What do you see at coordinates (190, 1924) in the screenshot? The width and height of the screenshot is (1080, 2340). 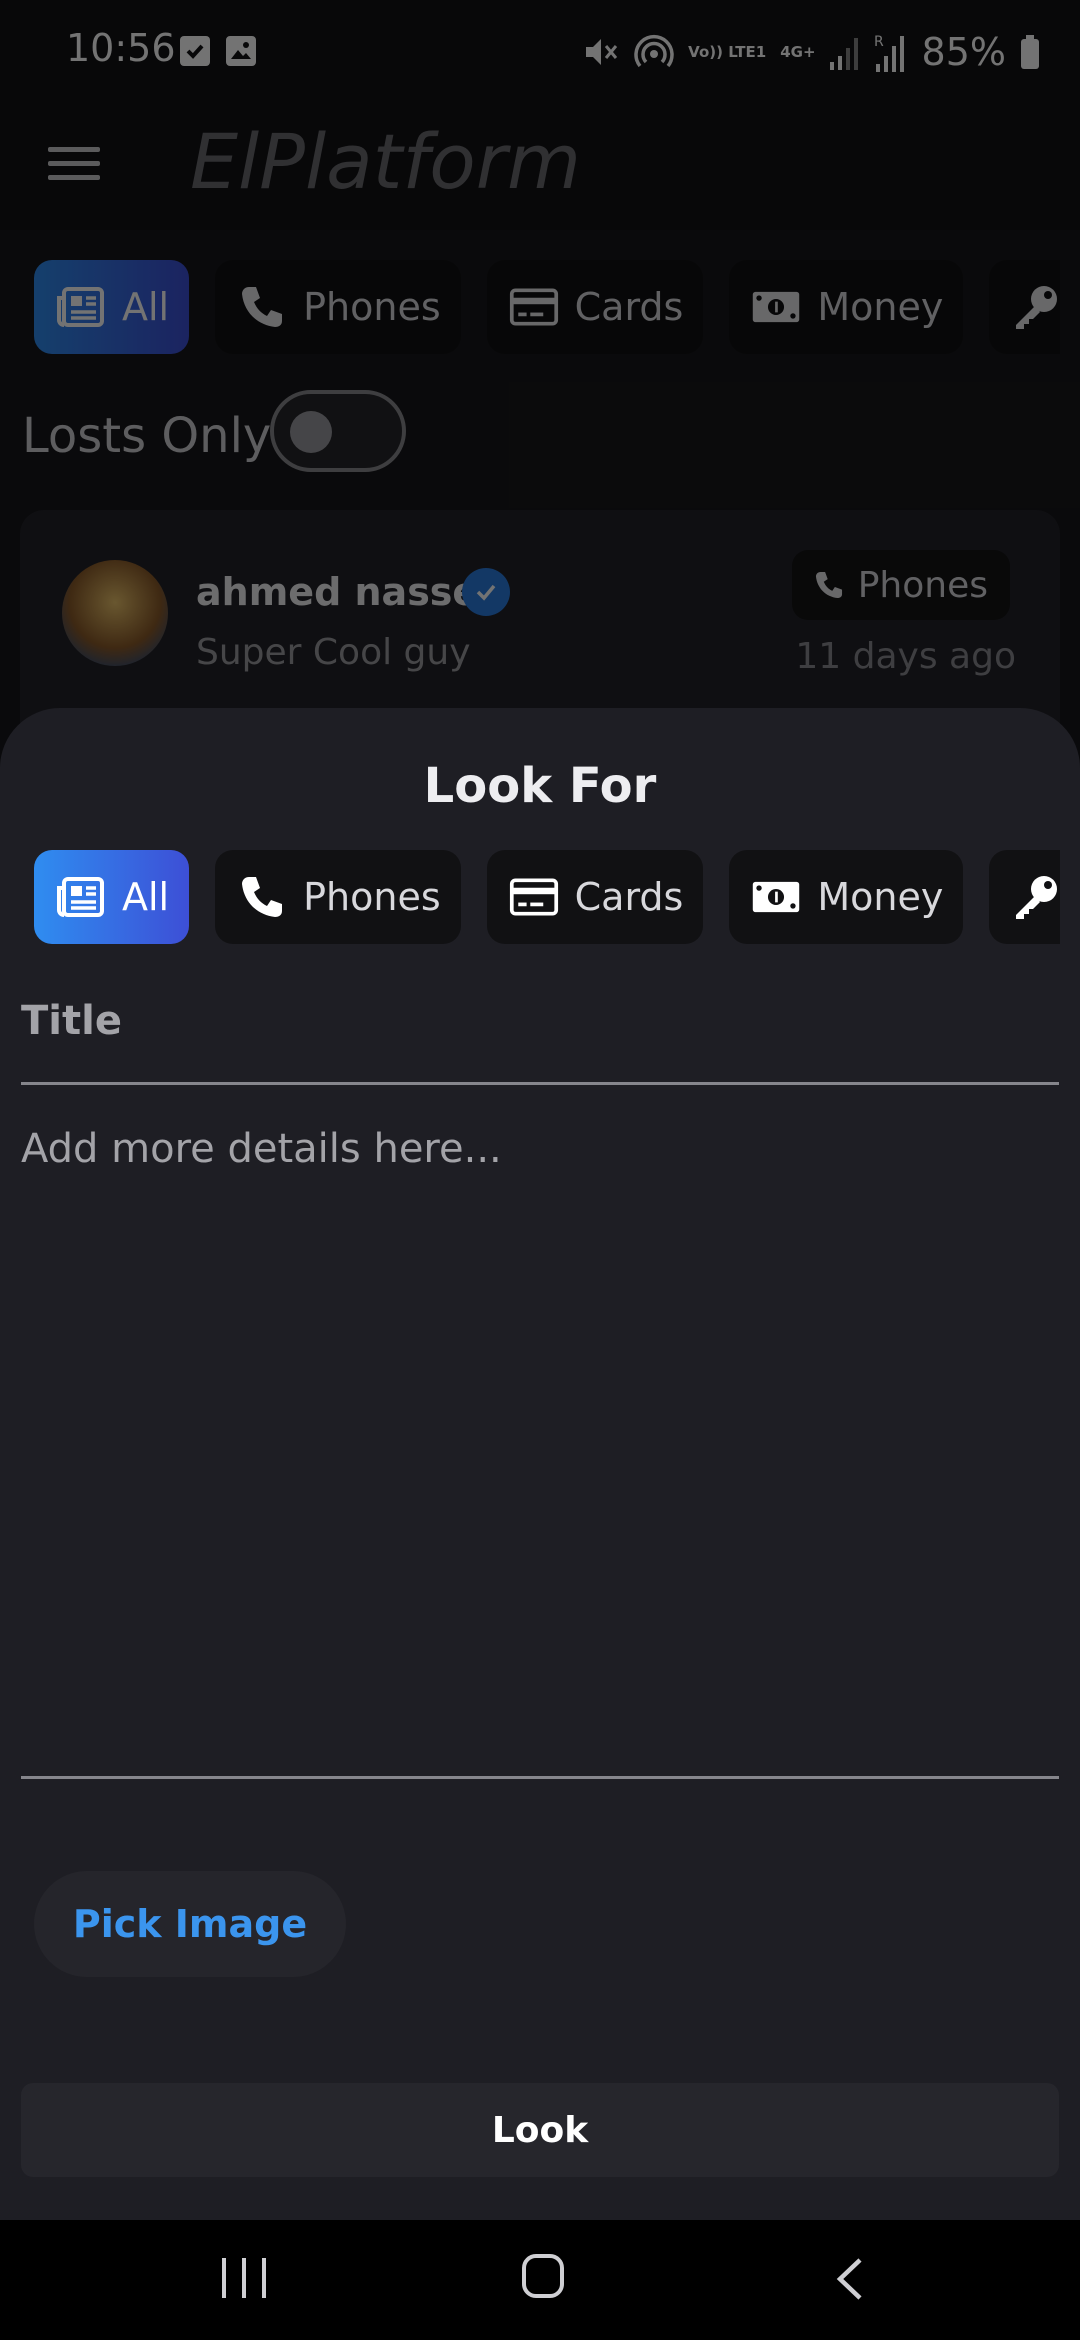 I see `pick-image-button: Pick Image` at bounding box center [190, 1924].